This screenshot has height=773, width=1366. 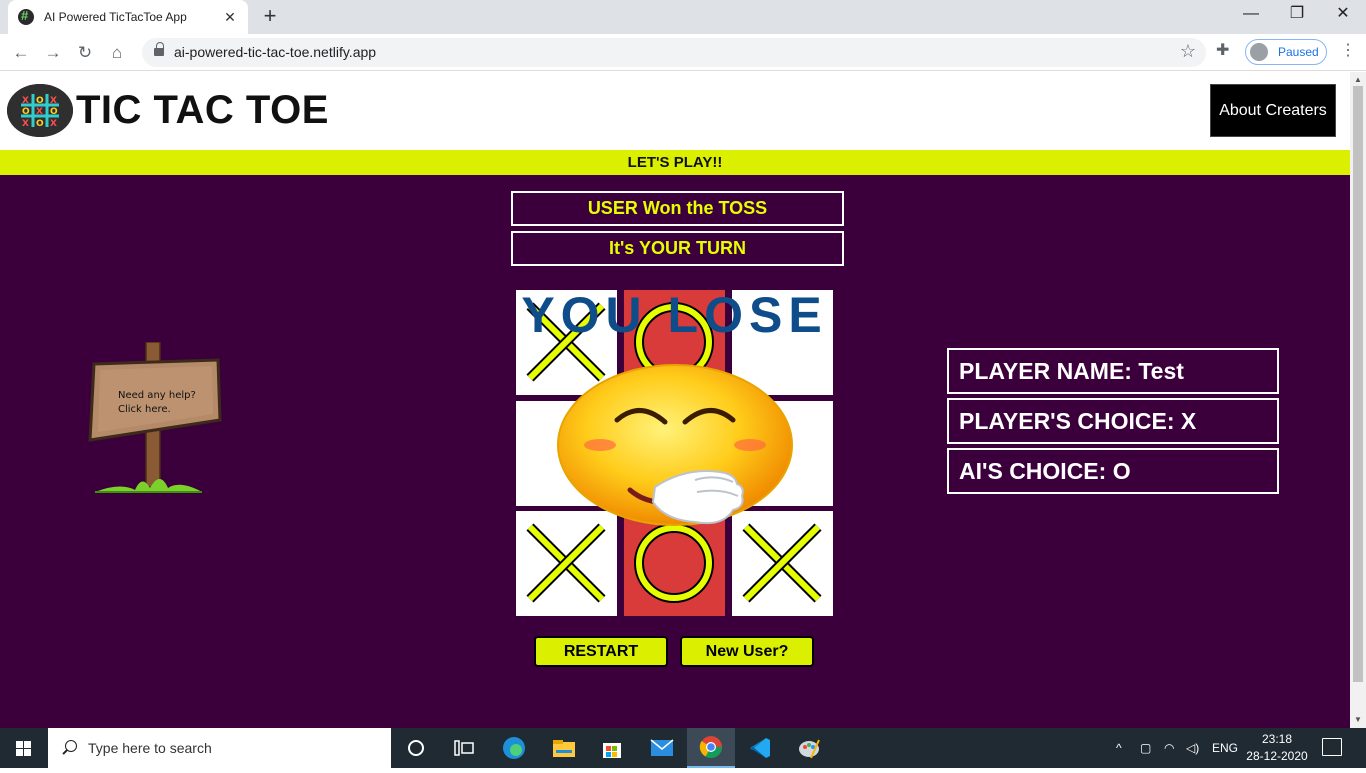 I want to click on minimize-button: —, so click(x=1251, y=15).